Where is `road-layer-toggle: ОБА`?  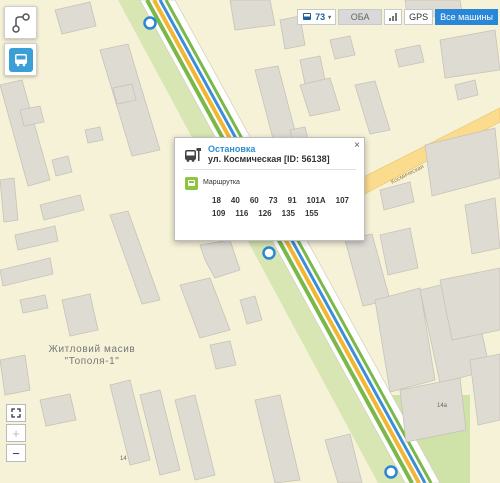
road-layer-toggle: ОБА is located at coordinates (360, 17).